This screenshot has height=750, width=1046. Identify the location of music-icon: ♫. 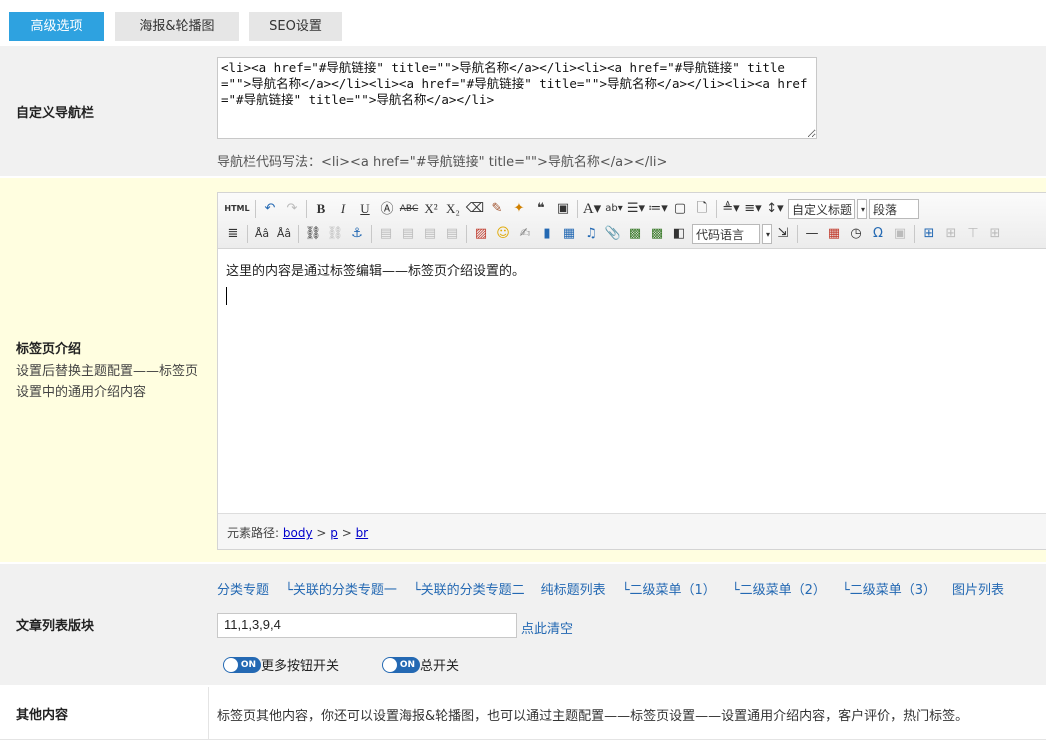
(591, 234).